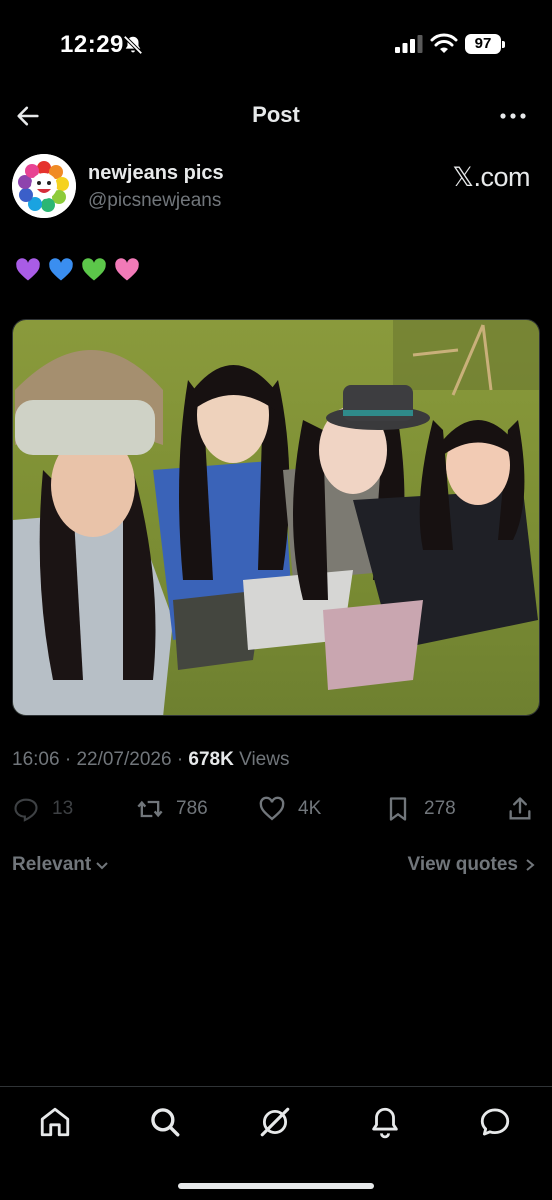 This screenshot has height=1200, width=552. Describe the element at coordinates (61, 269) in the screenshot. I see `blue-heart-icon` at that location.